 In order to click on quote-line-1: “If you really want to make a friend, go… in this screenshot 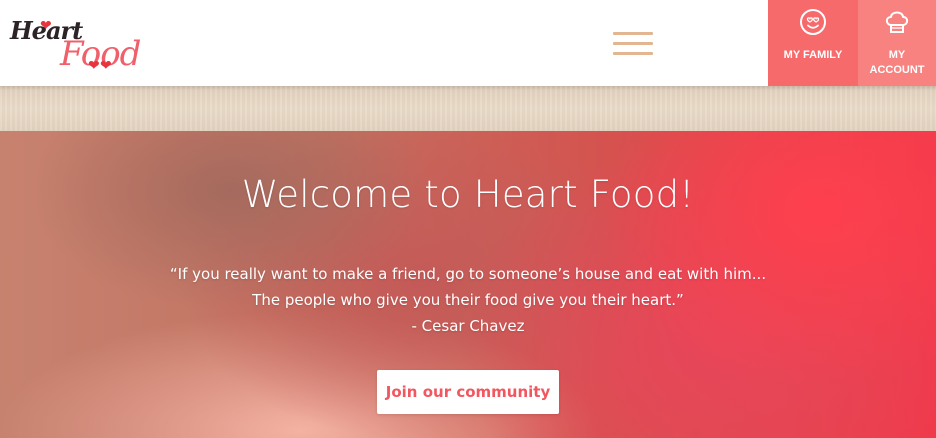, I will do `click(468, 274)`.